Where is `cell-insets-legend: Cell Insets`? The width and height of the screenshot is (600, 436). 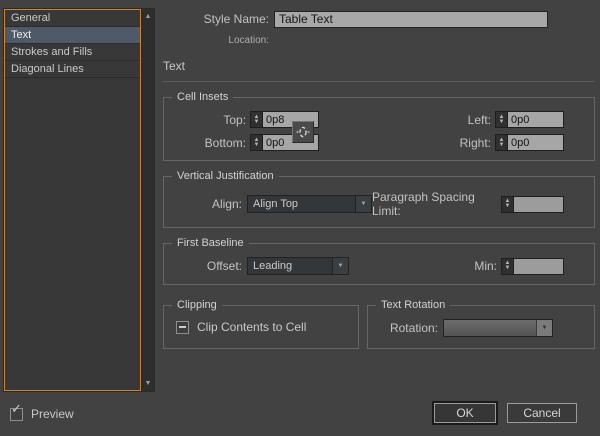 cell-insets-legend: Cell Insets is located at coordinates (203, 97).